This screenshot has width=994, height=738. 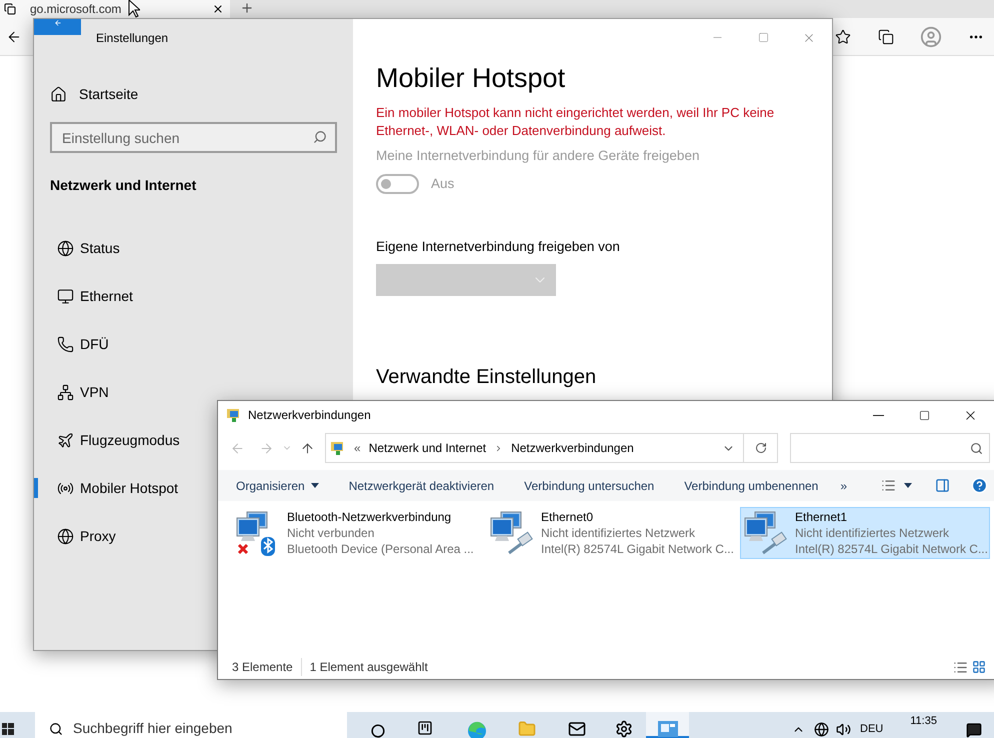 What do you see at coordinates (397, 184) in the screenshot?
I see `toggle-switch` at bounding box center [397, 184].